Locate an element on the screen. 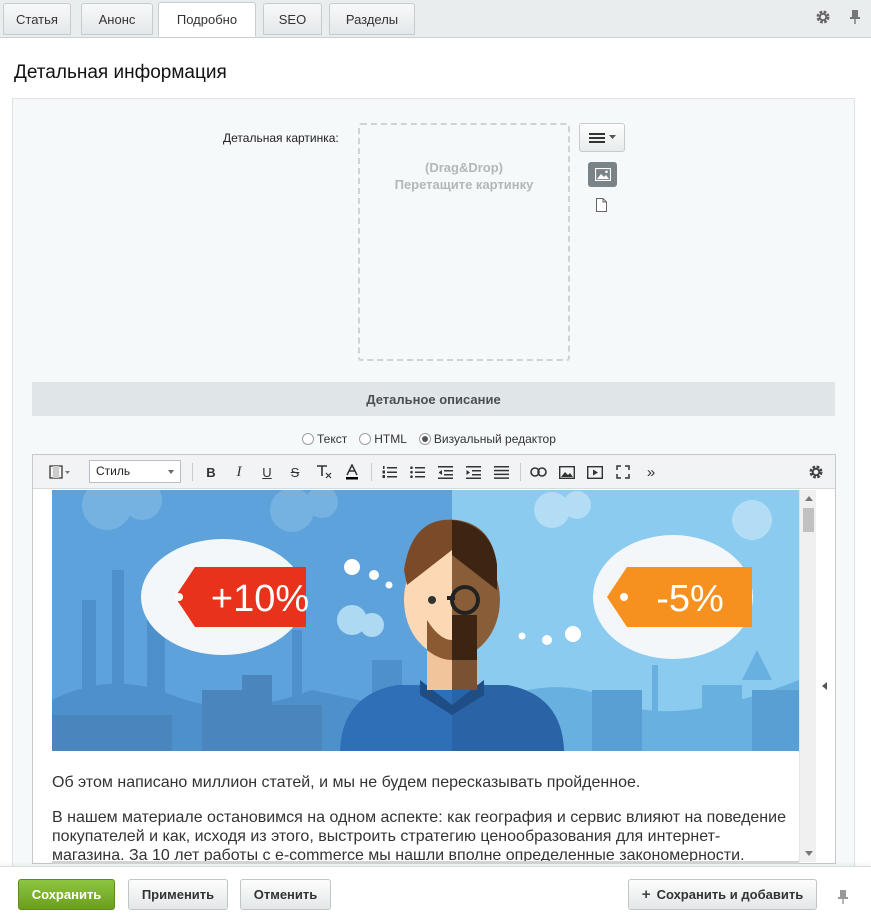 Image resolution: width=871 pixels, height=917 pixels. templates-button is located at coordinates (60, 472).